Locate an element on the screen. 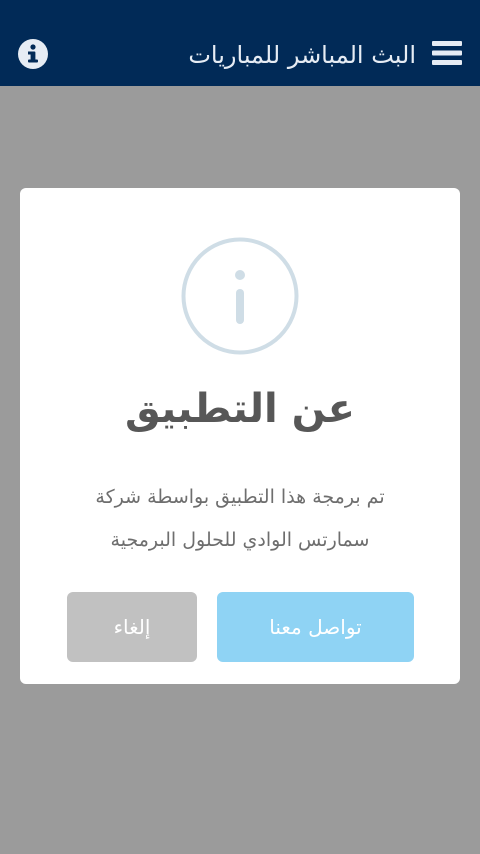  app-header: البث المباشر للمباريات is located at coordinates (240, 43).